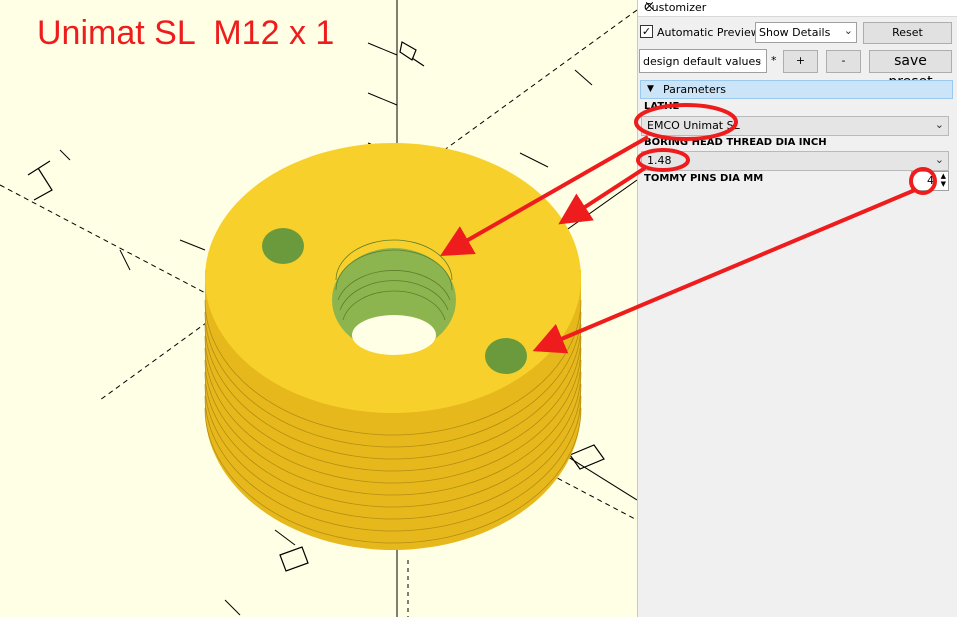 This screenshot has height=617, width=957. I want to click on tommy-pins-value: 4, so click(930, 180).